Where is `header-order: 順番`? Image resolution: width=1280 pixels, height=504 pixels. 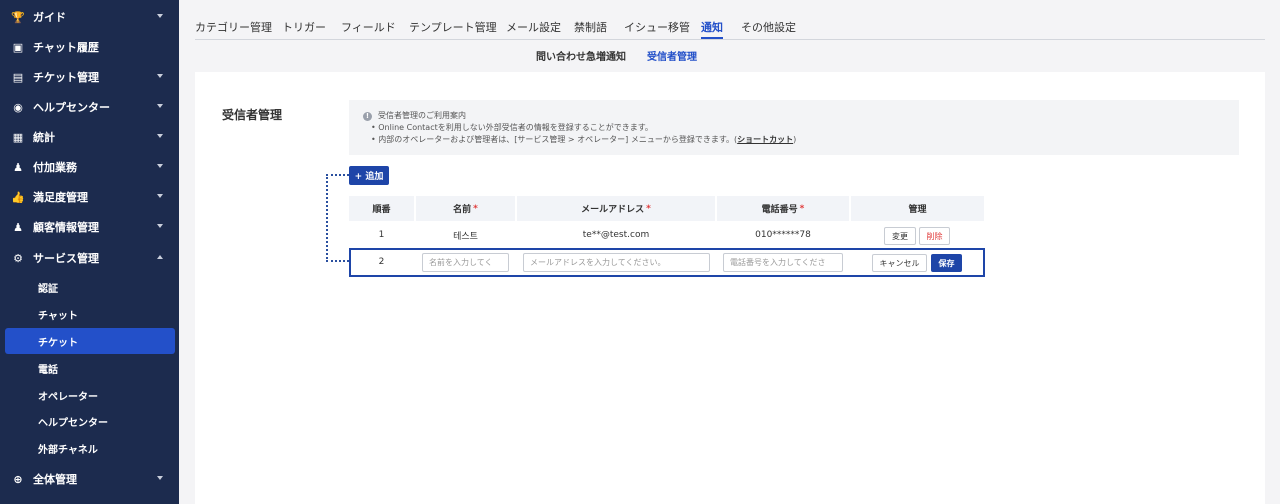
header-order: 順番 is located at coordinates (381, 208).